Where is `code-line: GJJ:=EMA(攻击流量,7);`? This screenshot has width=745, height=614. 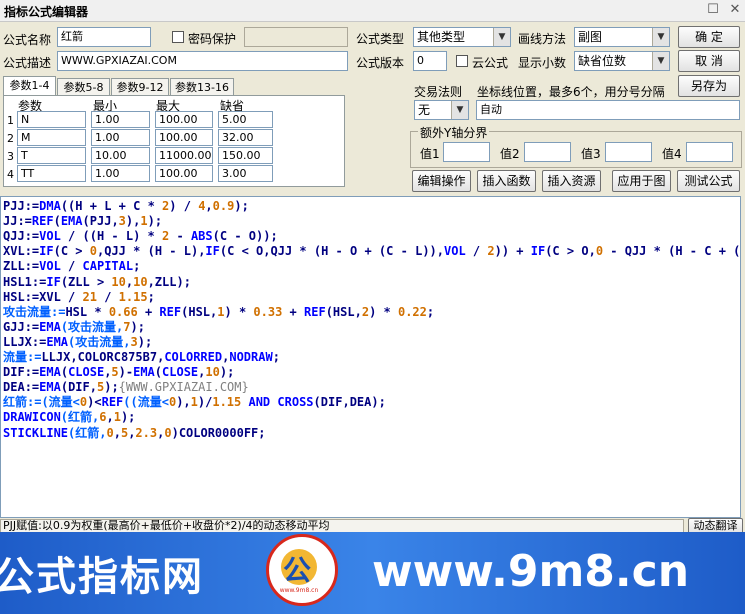 code-line: GJJ:=EMA(攻击流量,7); is located at coordinates (74, 326).